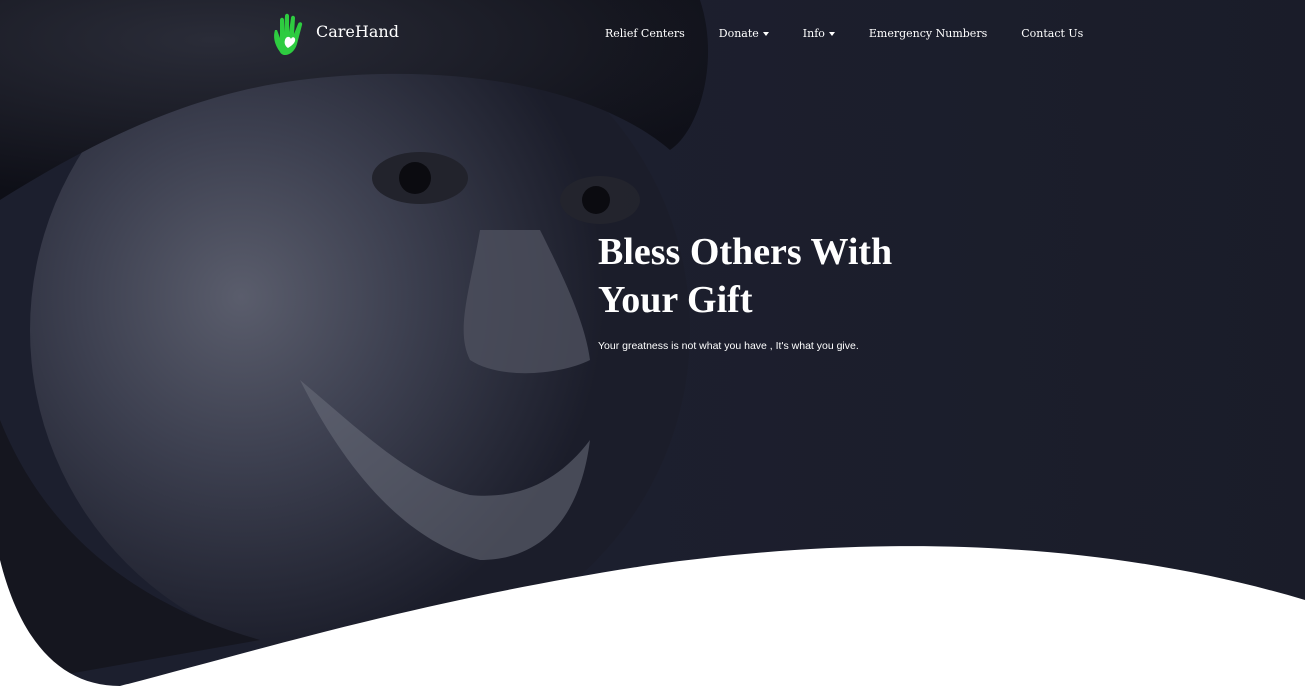 This screenshot has height=686, width=1305. What do you see at coordinates (808, 276) in the screenshot?
I see `hero-title: Bless Others With Your Gift` at bounding box center [808, 276].